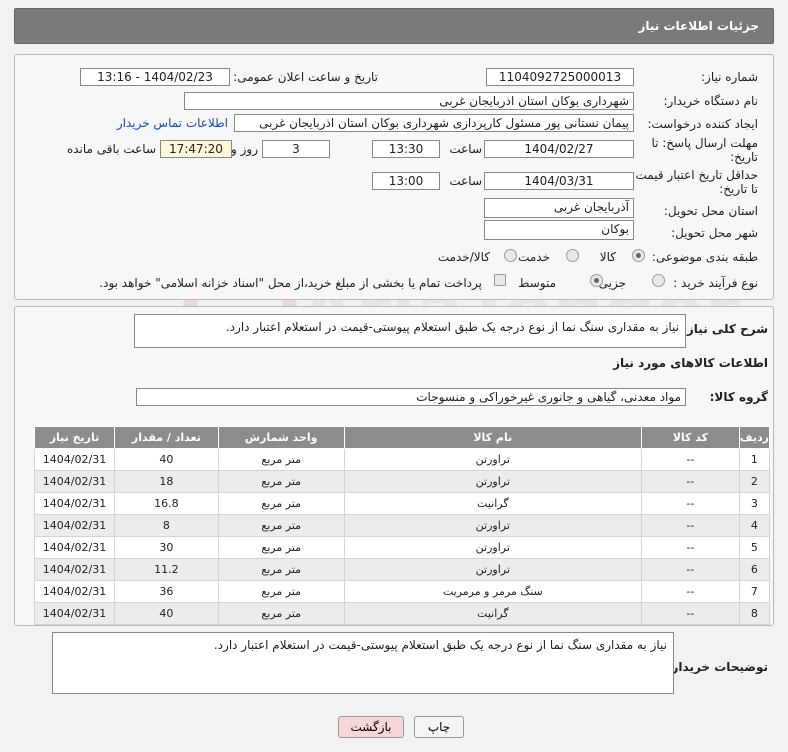 The image size is (788, 752). Describe the element at coordinates (371, 727) in the screenshot. I see `back-button: بازگشت` at that location.